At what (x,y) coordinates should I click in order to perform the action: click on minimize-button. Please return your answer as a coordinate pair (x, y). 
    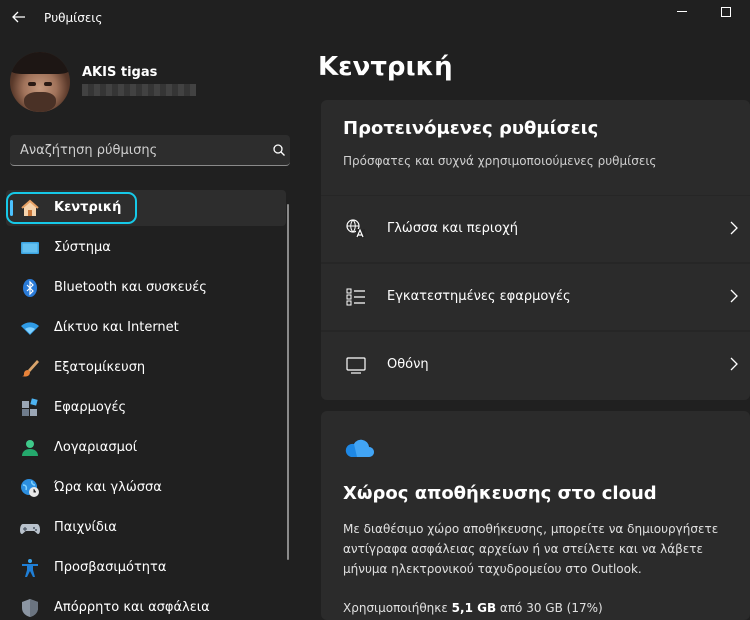
    Looking at the image, I should click on (682, 12).